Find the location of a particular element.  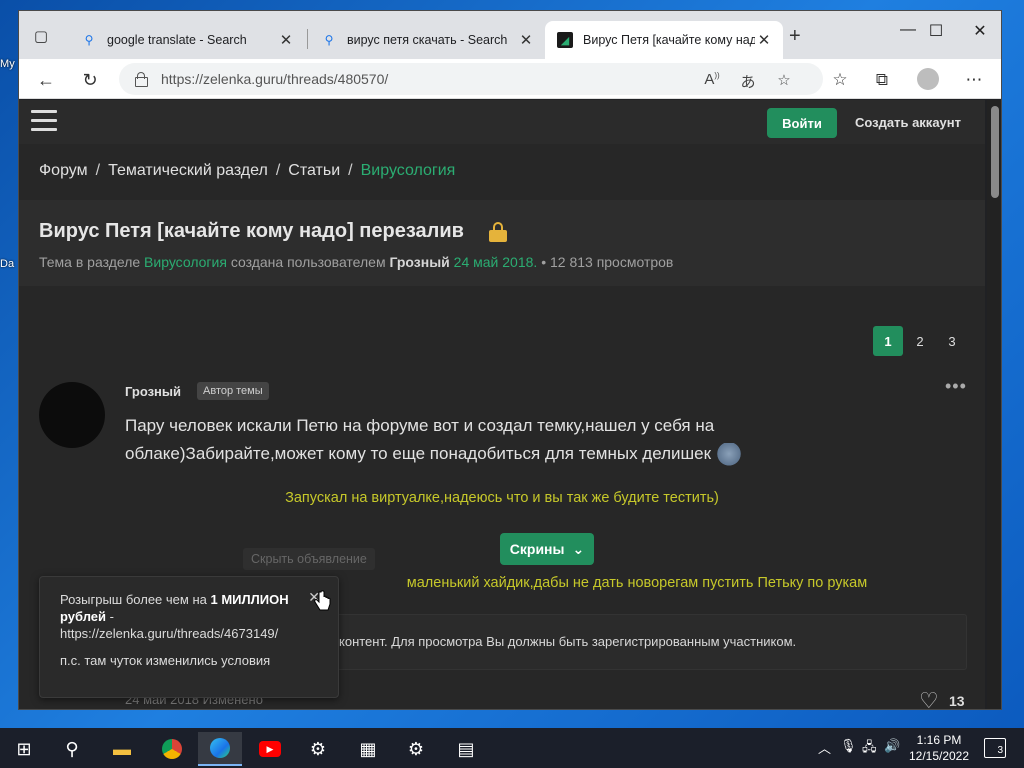

settings-gear-icon: ⚙ is located at coordinates (416, 749).